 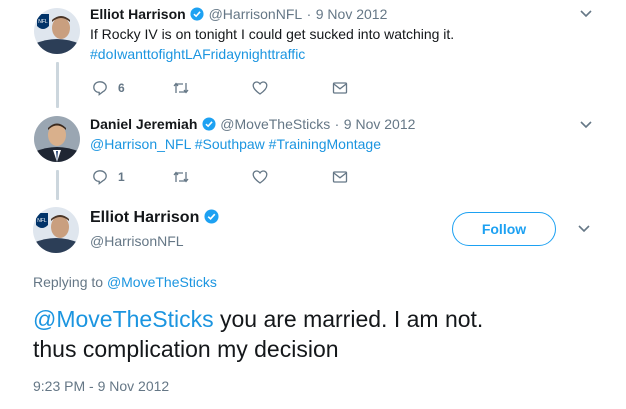 I want to click on hashtag-link: #doIwanttofightLAFridaynighttraffic, so click(x=197, y=54).